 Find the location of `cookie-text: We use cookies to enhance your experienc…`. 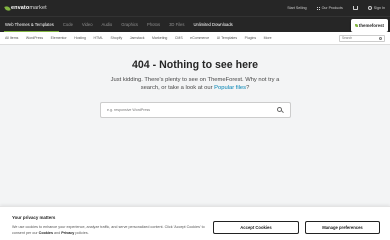

cookie-text: We use cookies to enhance your experienc… is located at coordinates (112, 230).